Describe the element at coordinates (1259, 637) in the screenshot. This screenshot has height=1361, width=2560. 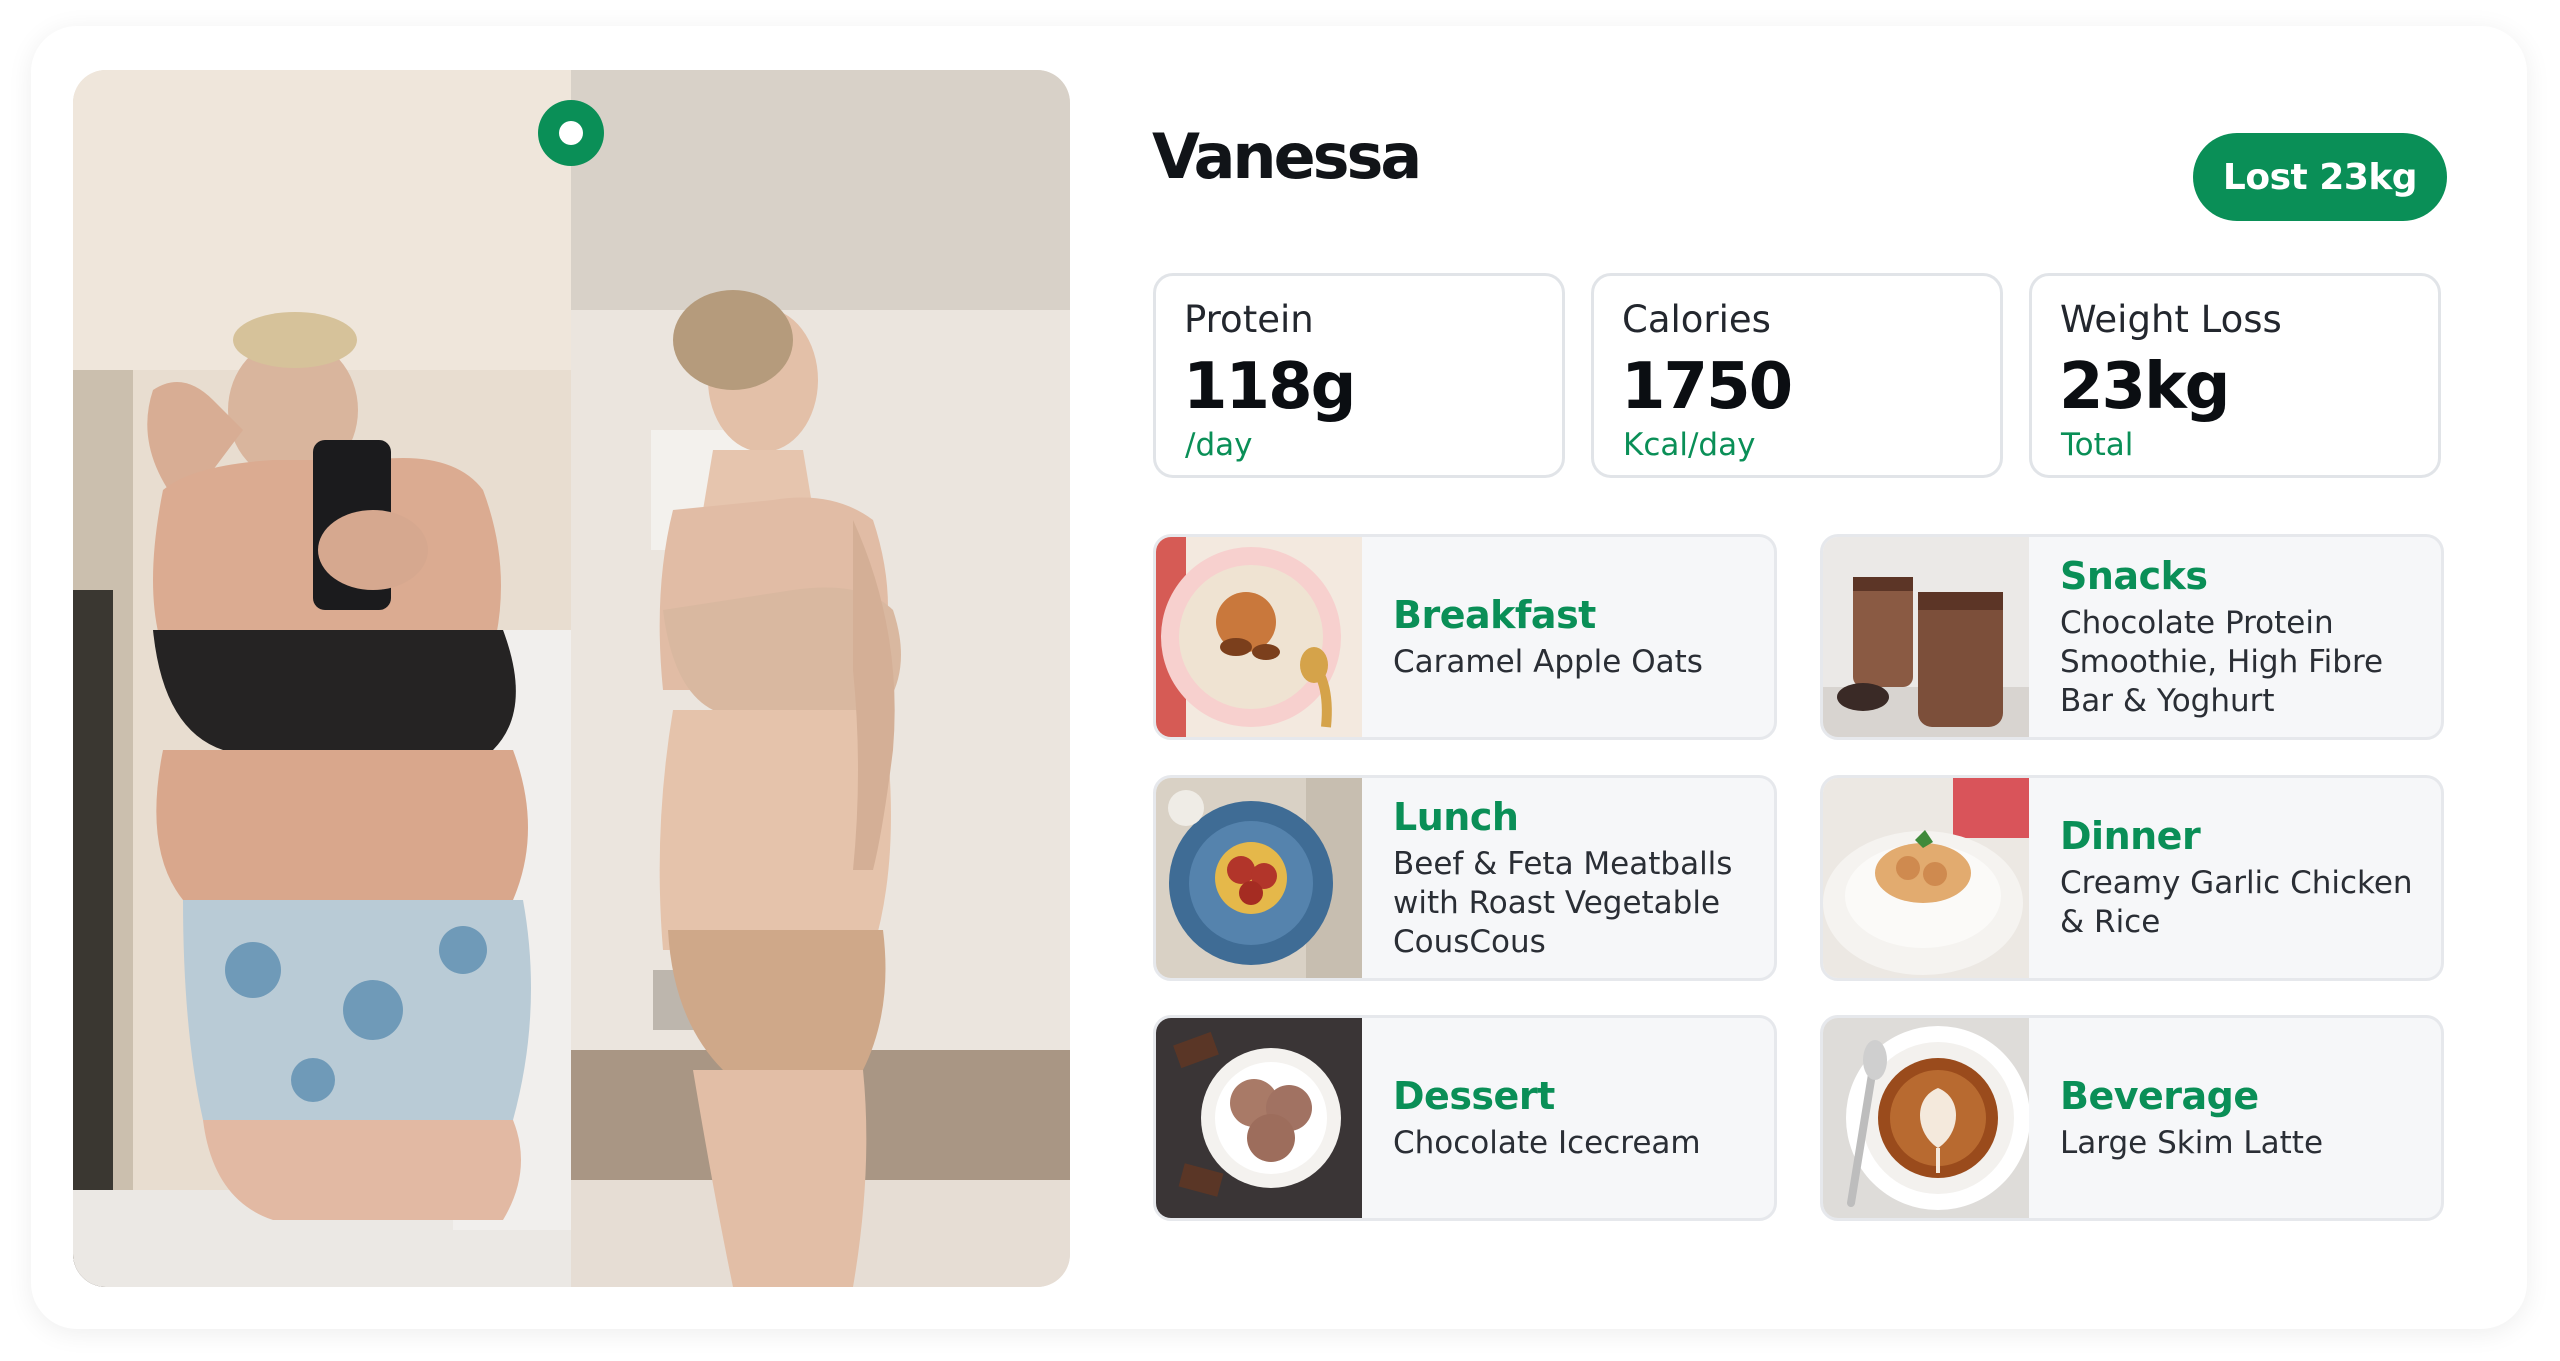
I see `caramel-apple-oats-photo` at that location.